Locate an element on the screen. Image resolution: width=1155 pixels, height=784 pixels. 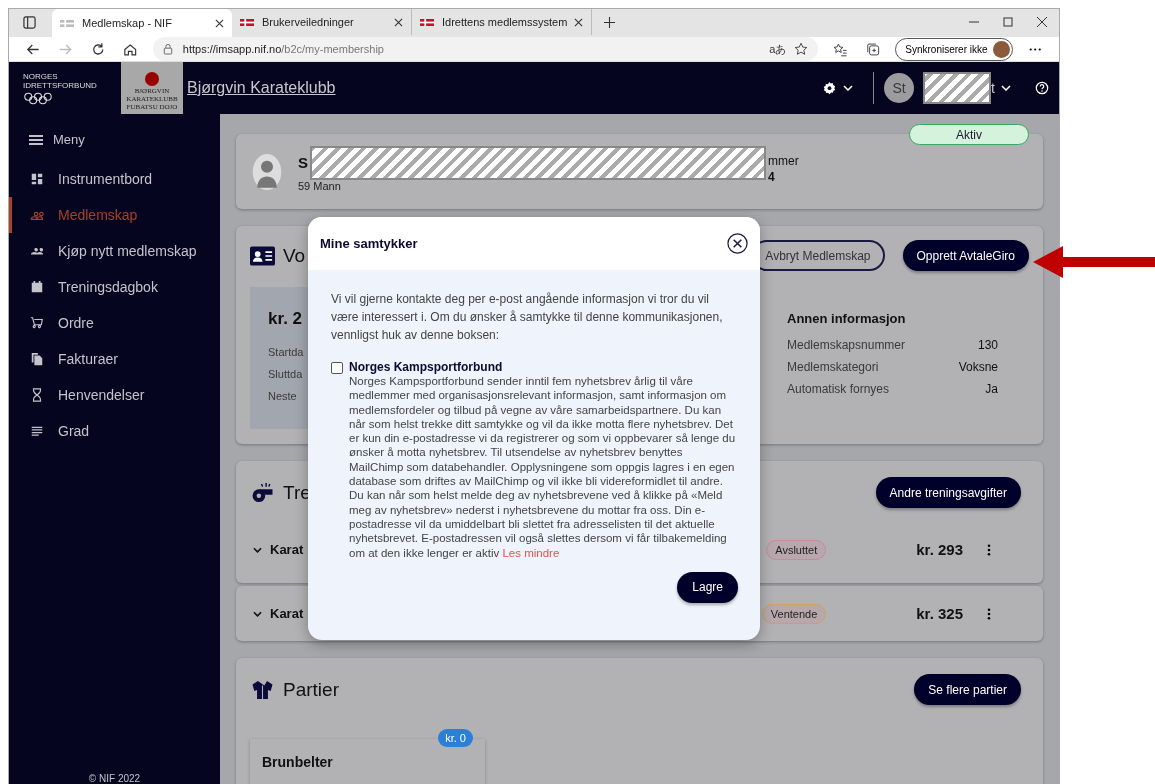
settings-icon is located at coordinates (830, 88).